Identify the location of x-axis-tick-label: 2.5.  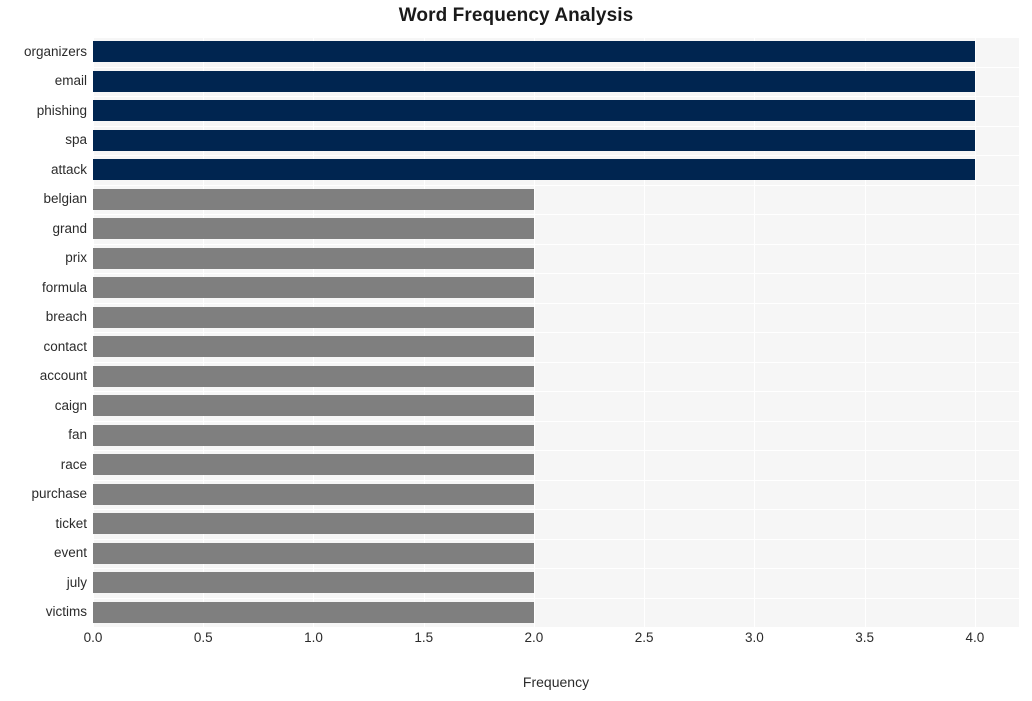
(644, 637).